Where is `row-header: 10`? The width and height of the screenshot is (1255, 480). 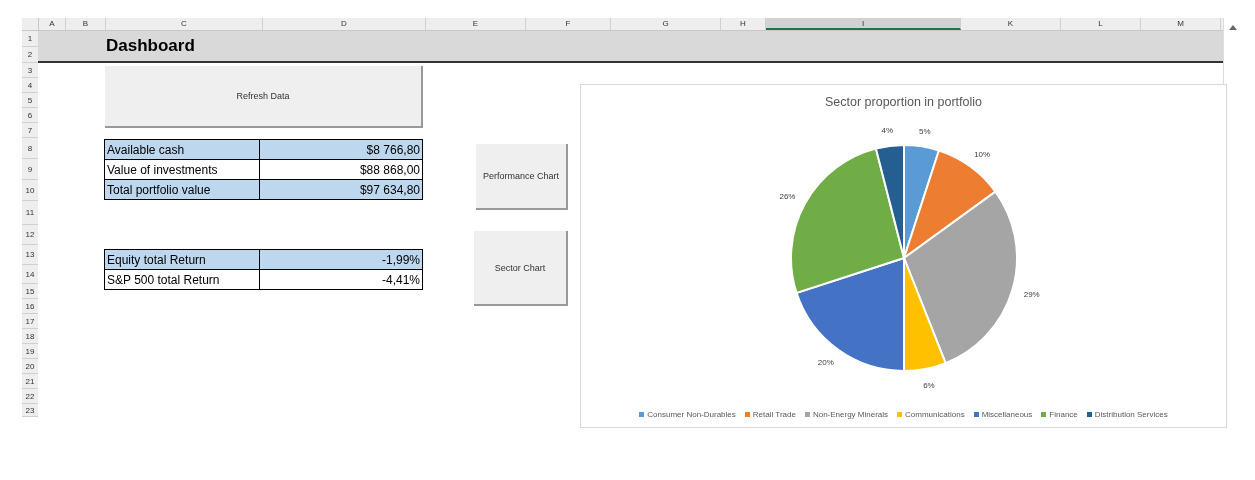 row-header: 10 is located at coordinates (30, 190).